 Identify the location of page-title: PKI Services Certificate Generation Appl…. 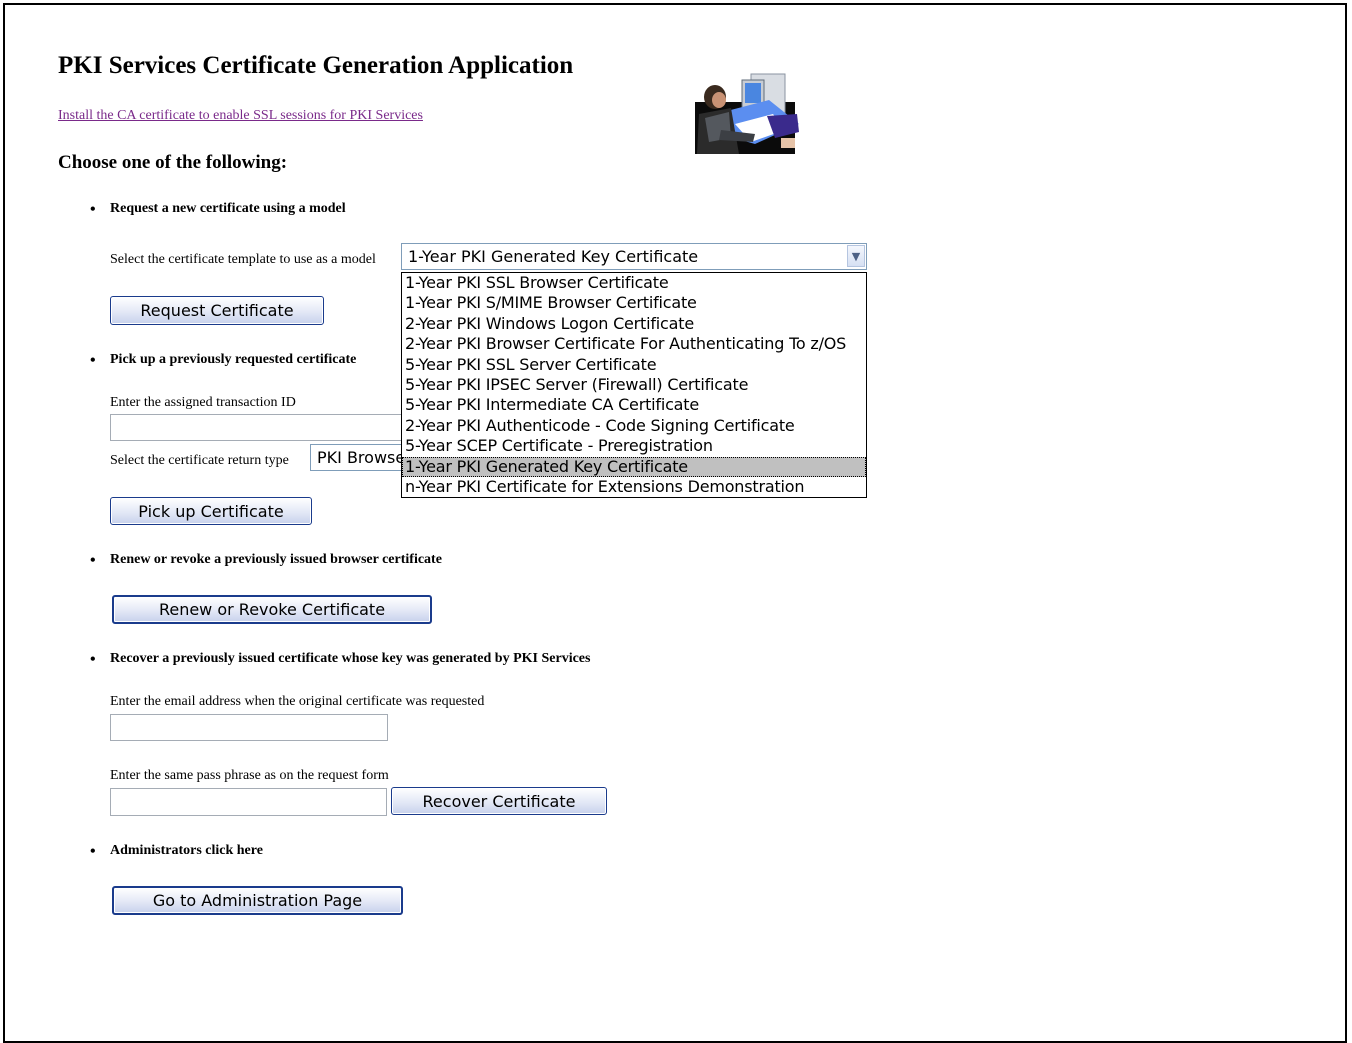
(316, 65).